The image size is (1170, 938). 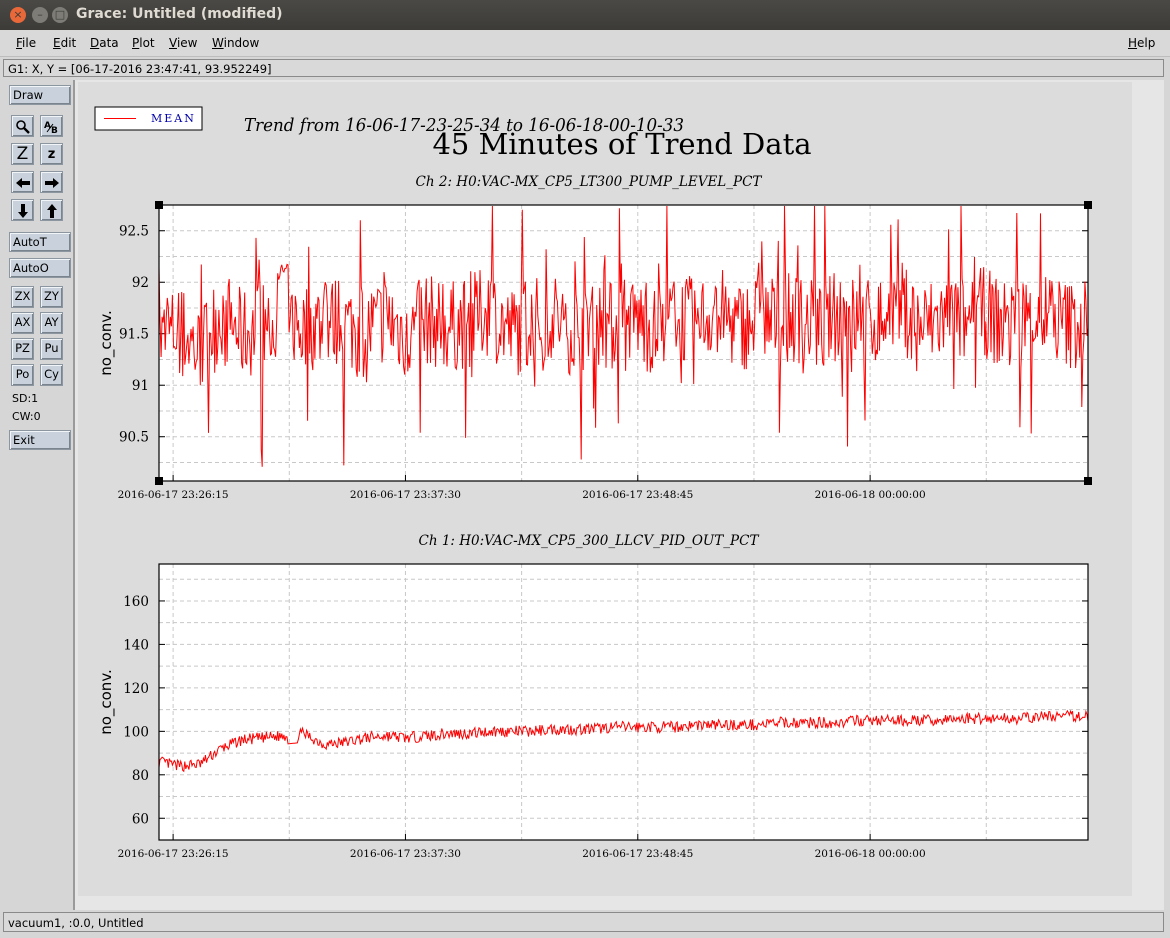 I want to click on scroll-down-button, so click(x=22, y=210).